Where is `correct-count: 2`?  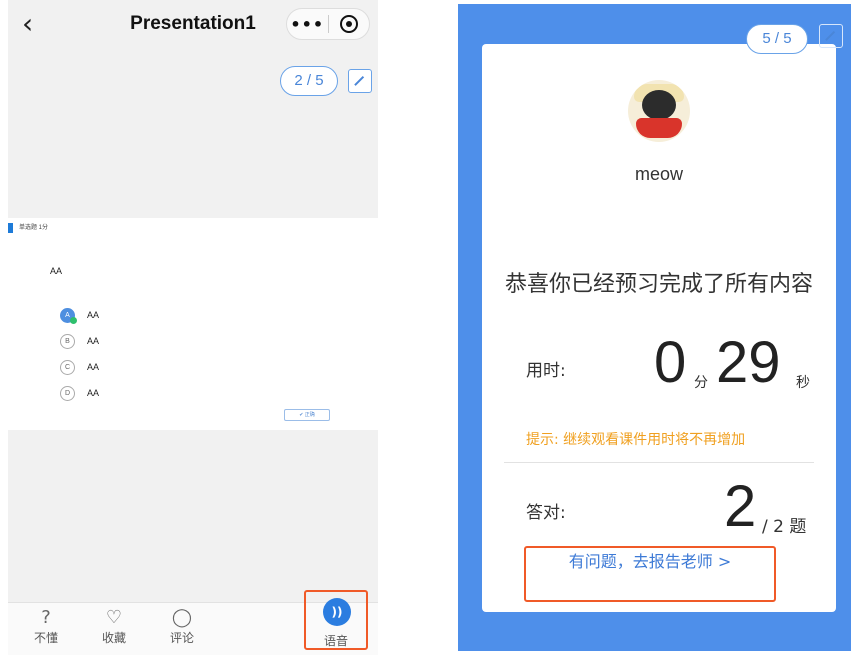 correct-count: 2 is located at coordinates (740, 506).